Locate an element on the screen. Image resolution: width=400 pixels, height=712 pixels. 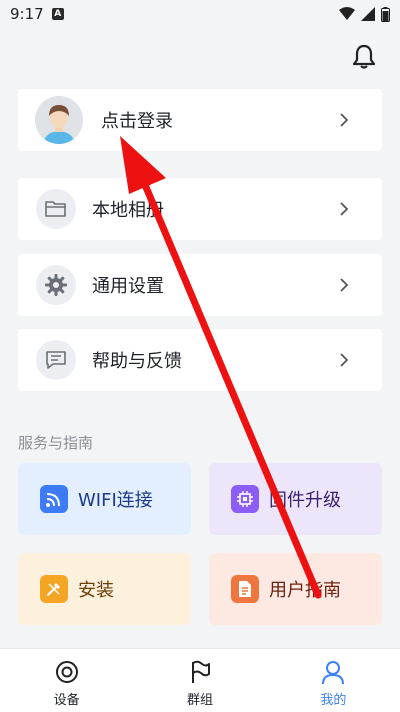
tile-label: 固件升级 is located at coordinates (305, 500).